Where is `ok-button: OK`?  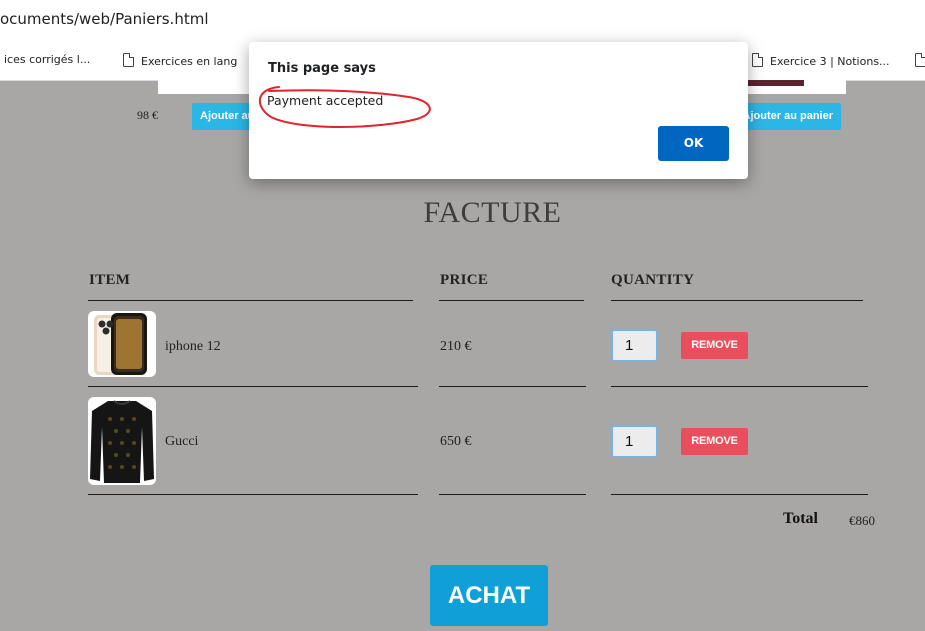 ok-button: OK is located at coordinates (693, 143).